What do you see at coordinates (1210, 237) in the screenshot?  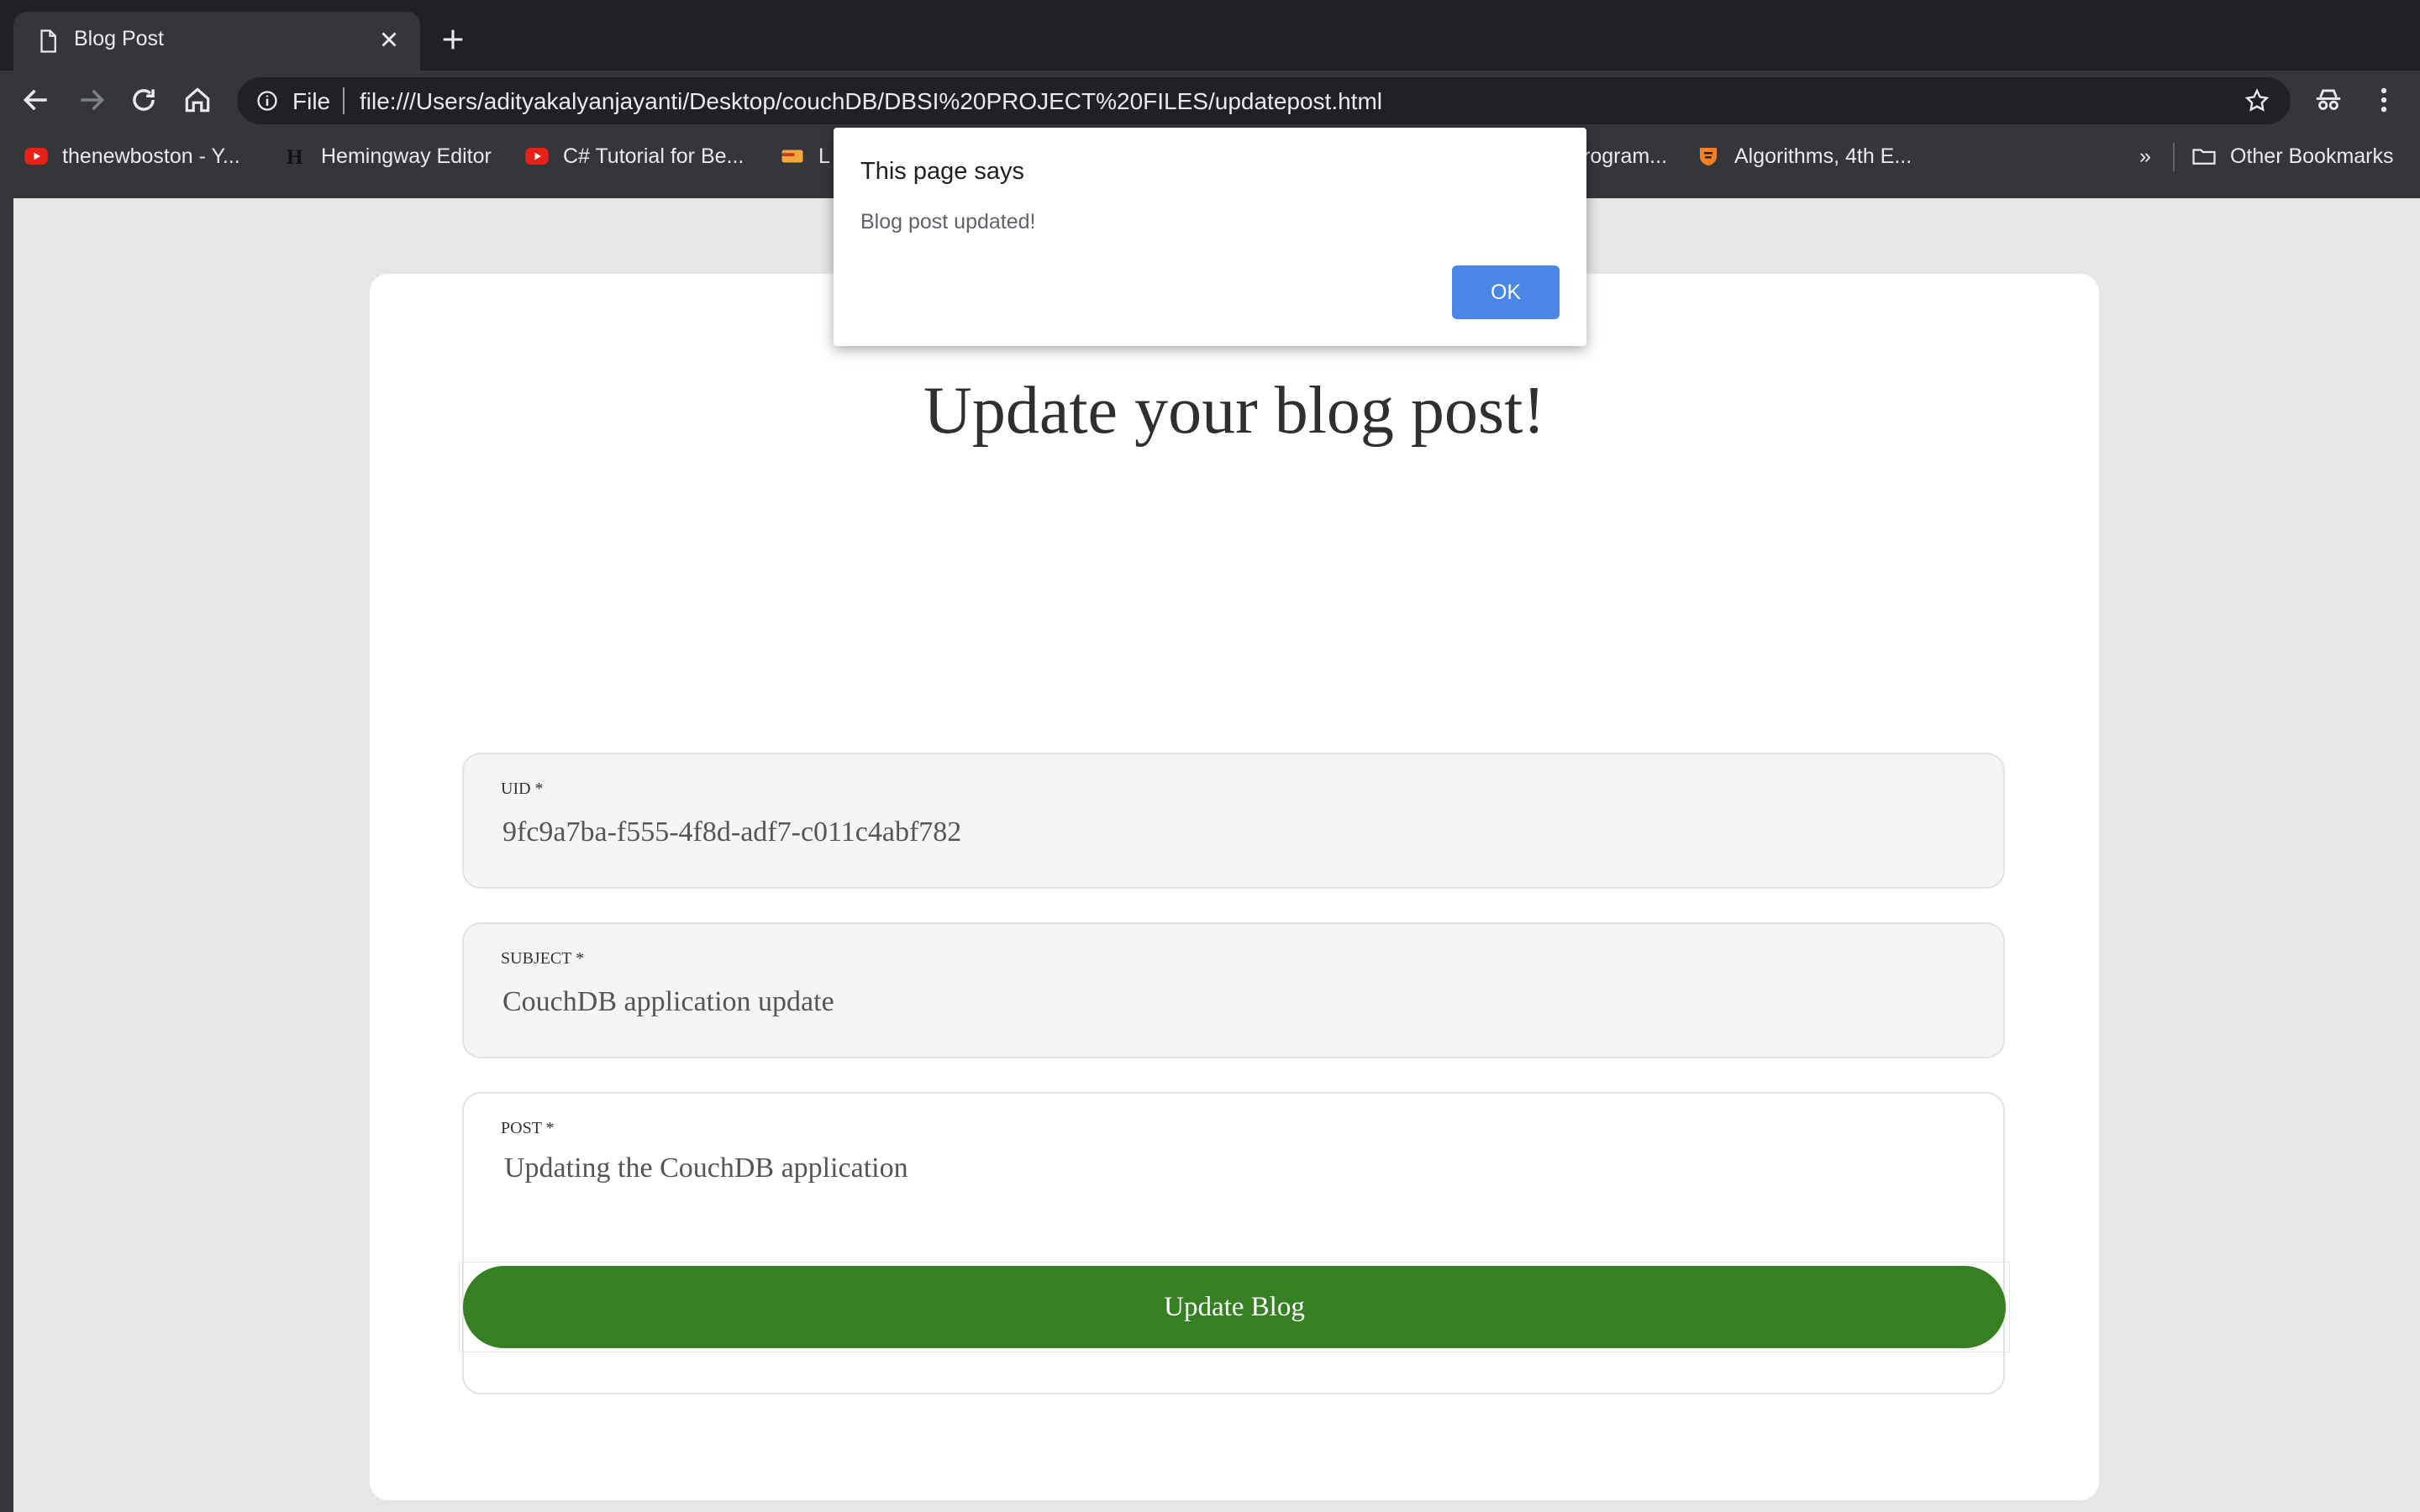 I see `alert-dialog: This page says Blog post updated! OK` at bounding box center [1210, 237].